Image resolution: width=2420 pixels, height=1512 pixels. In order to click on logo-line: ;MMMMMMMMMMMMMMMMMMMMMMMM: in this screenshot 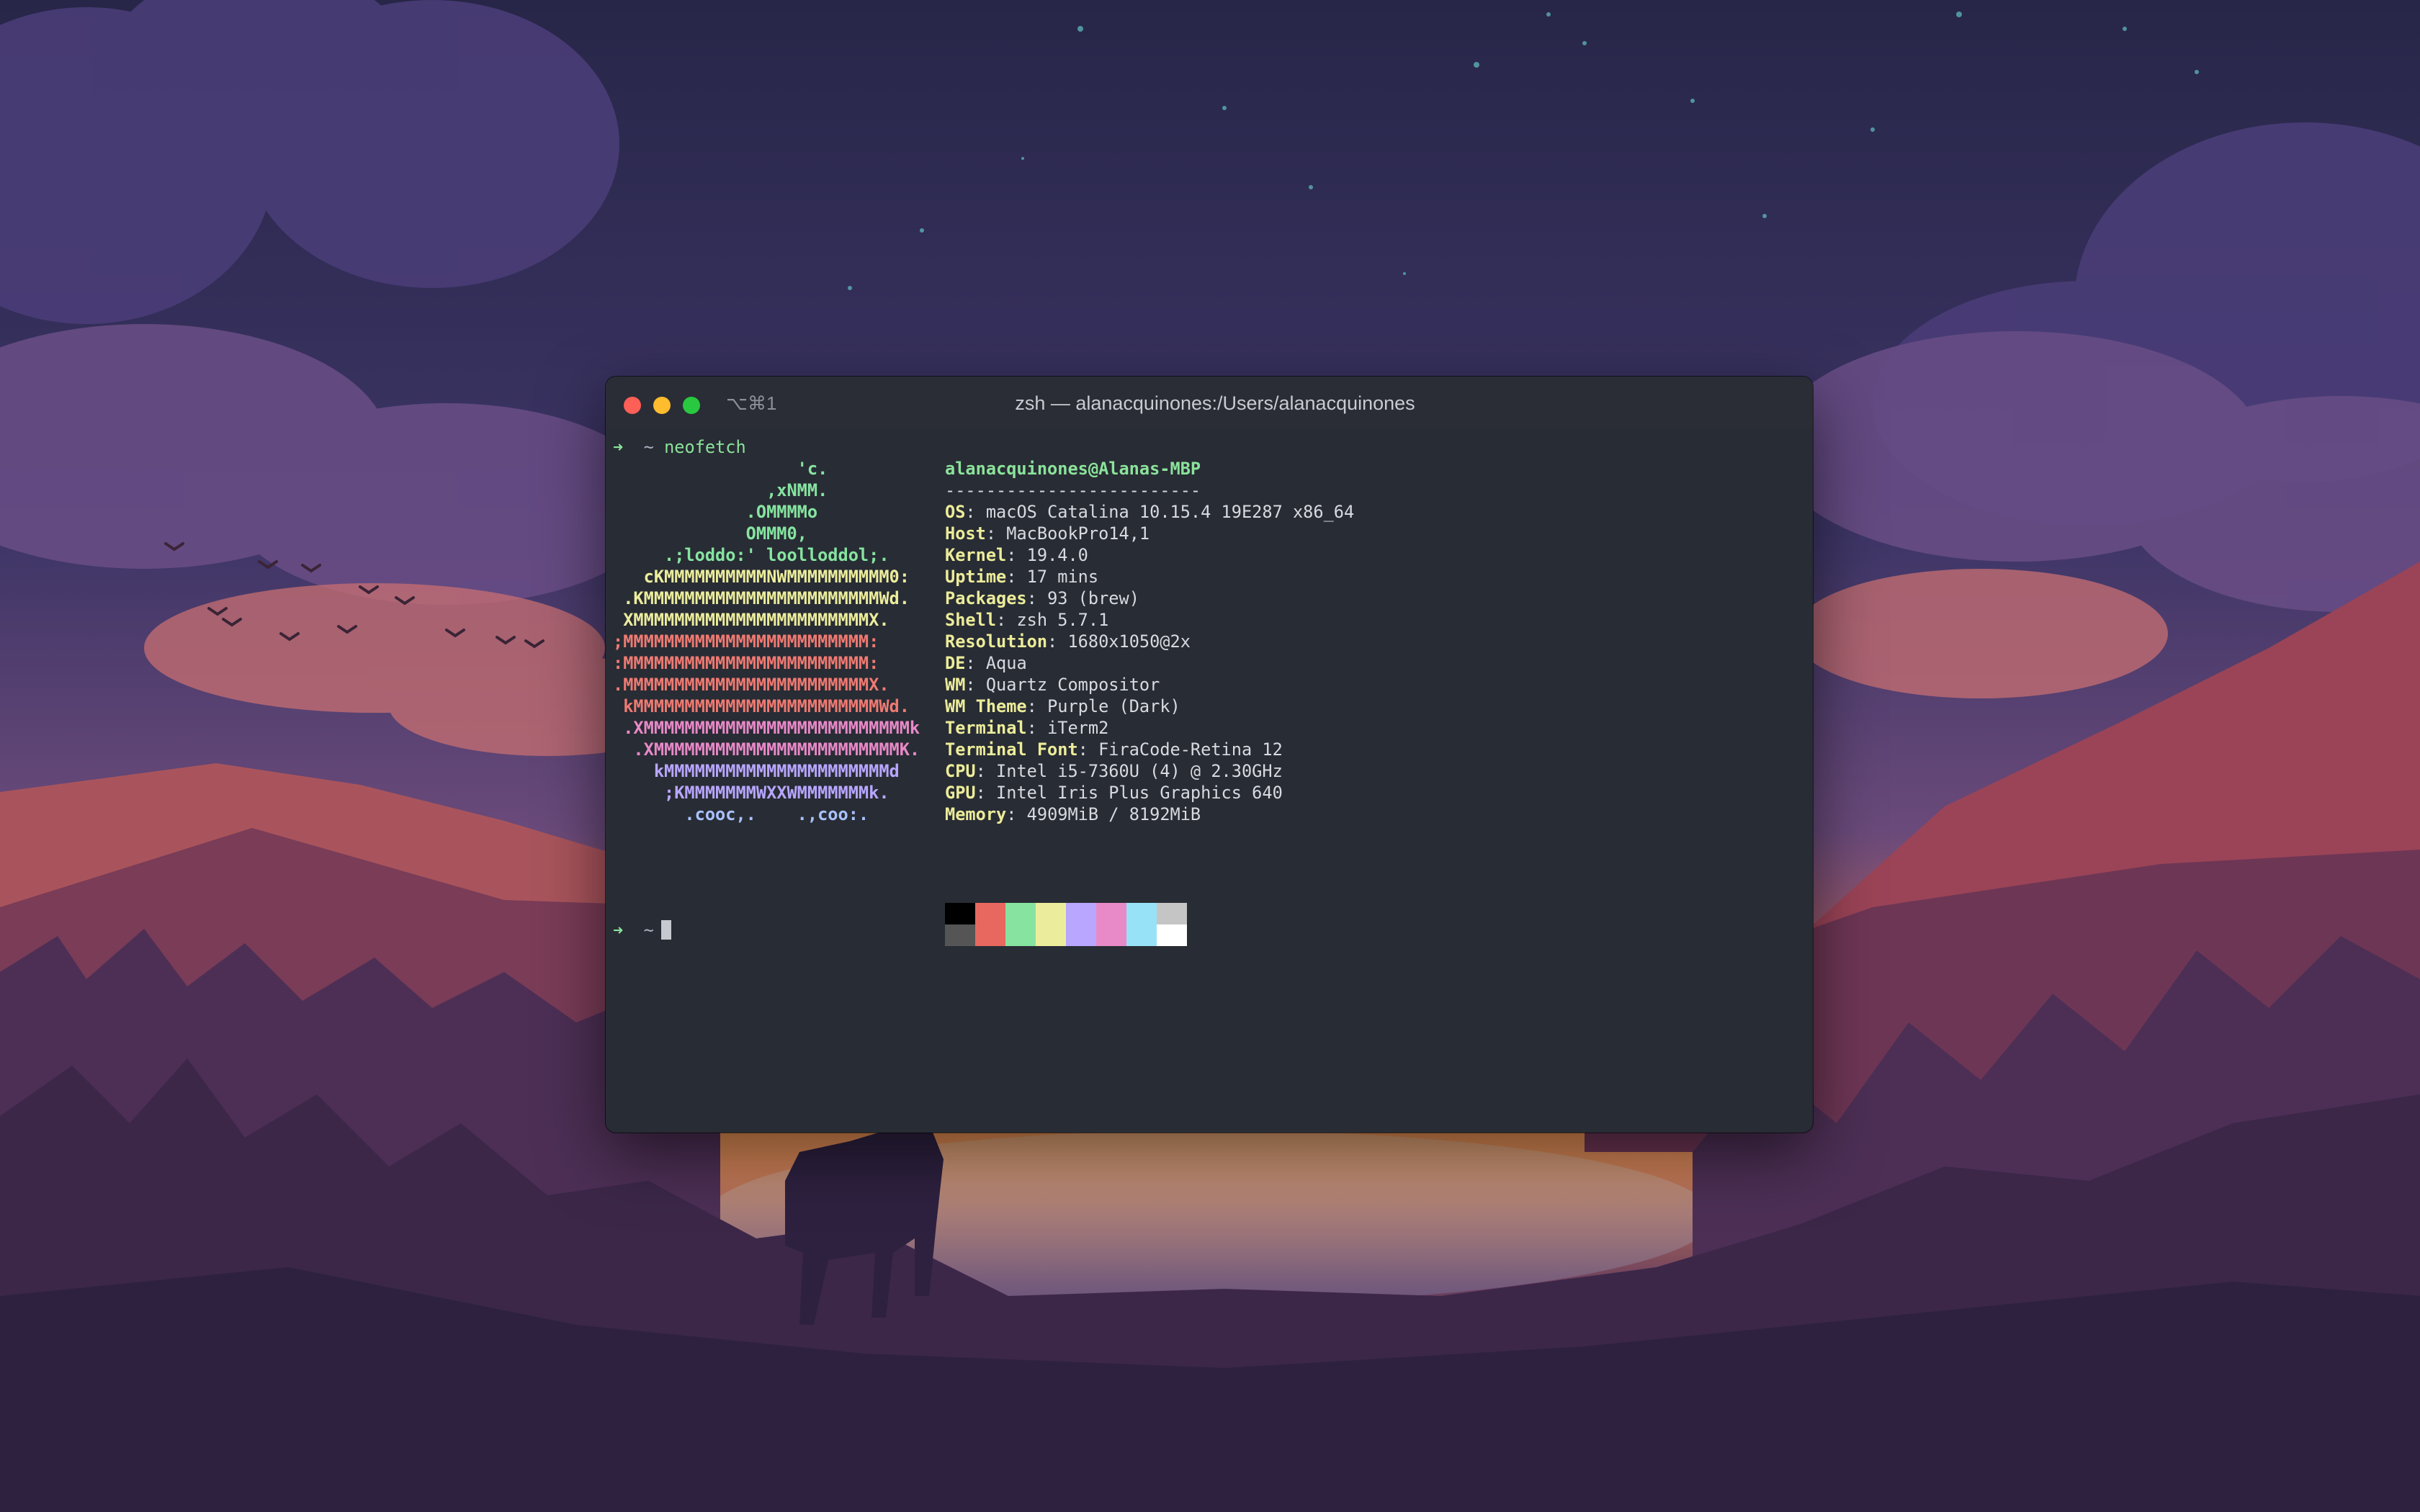, I will do `click(746, 641)`.